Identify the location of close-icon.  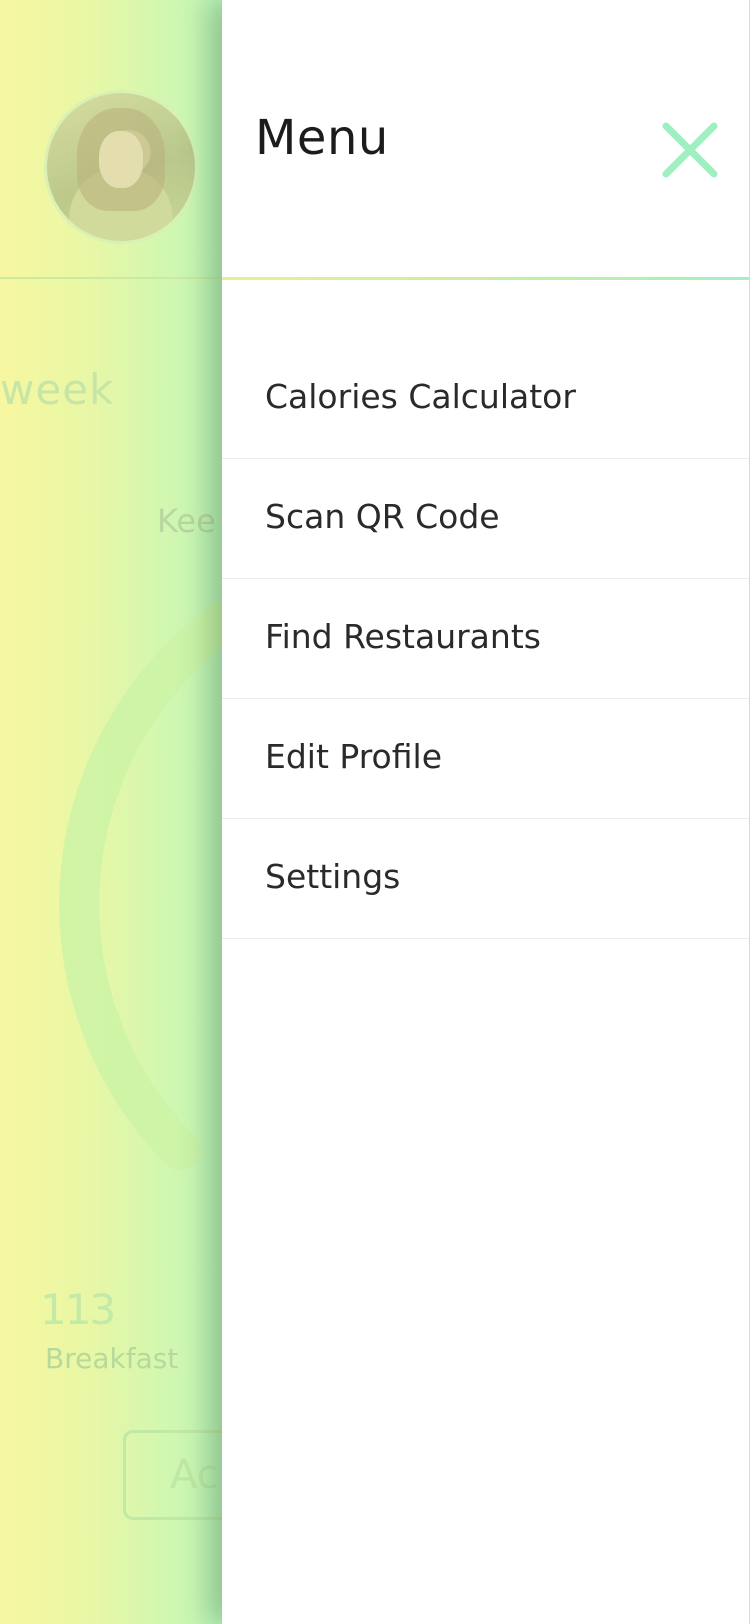
(690, 150).